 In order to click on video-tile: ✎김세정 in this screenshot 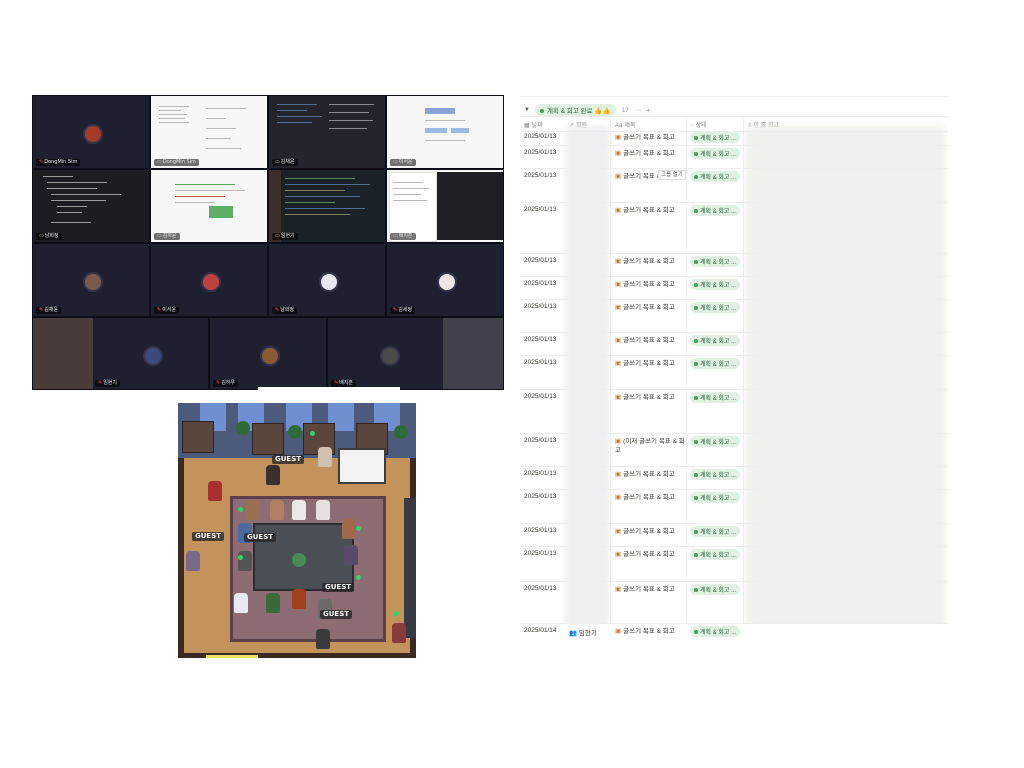, I will do `click(445, 280)`.